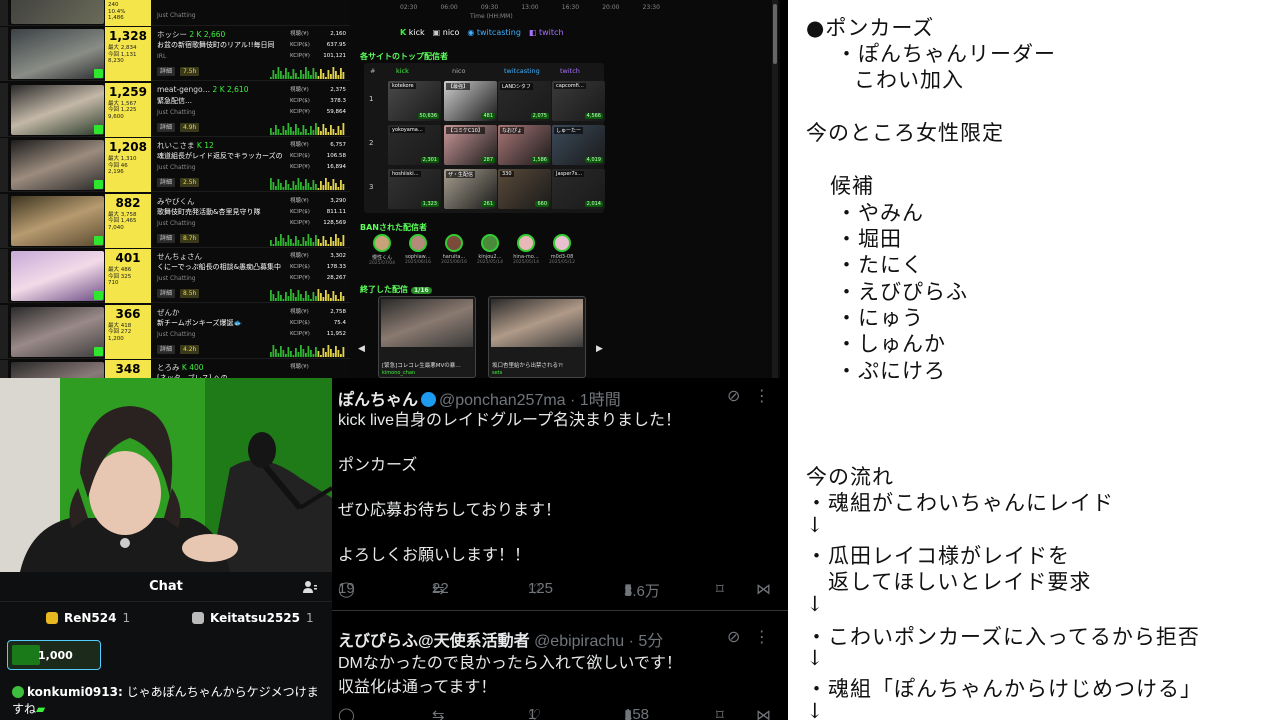 The width and height of the screenshot is (1280, 720). Describe the element at coordinates (179, 256) in the screenshot. I see `streamer-name-line: せんちょさん` at that location.